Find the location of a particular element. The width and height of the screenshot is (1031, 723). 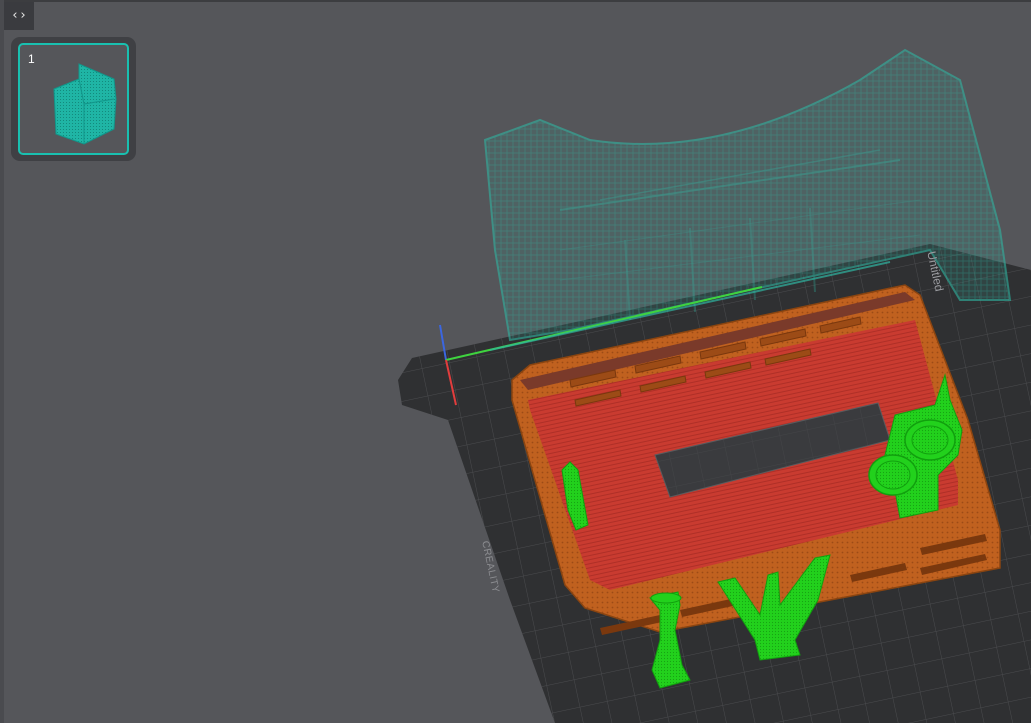

model-thumbnail-icon is located at coordinates (85, 104).